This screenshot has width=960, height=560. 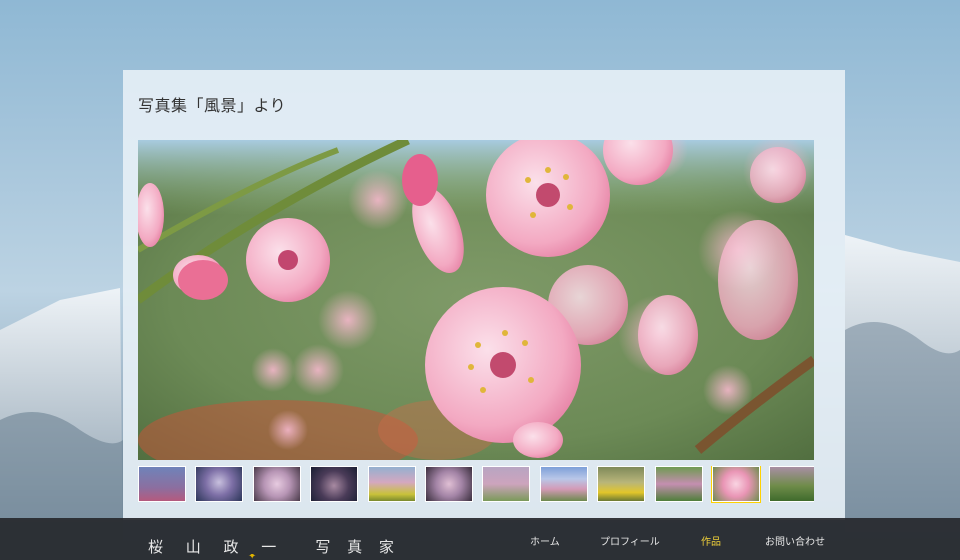 I want to click on thumbnail-active, so click(x=735, y=484).